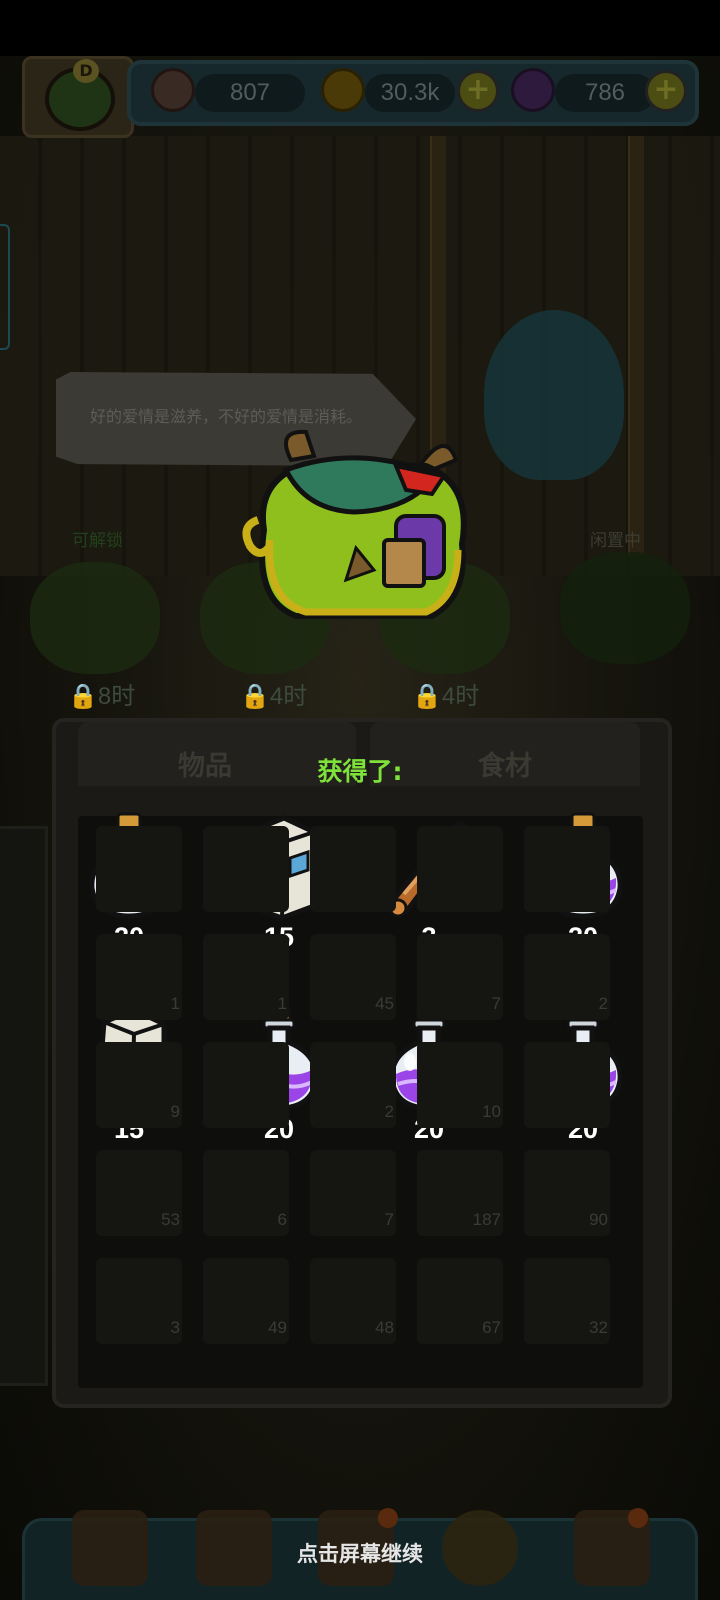 This screenshot has width=720, height=1600. What do you see at coordinates (666, 91) in the screenshot?
I see `add-potions-button: +` at bounding box center [666, 91].